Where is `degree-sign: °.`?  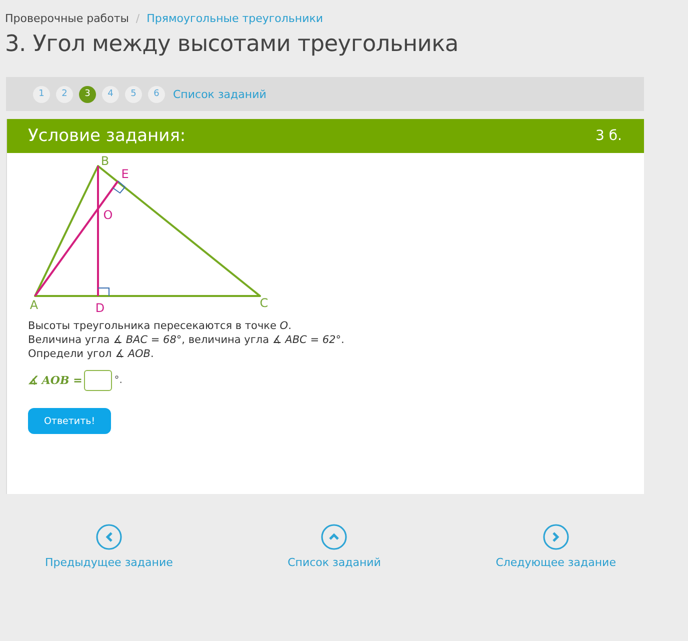 degree-sign: °. is located at coordinates (118, 380).